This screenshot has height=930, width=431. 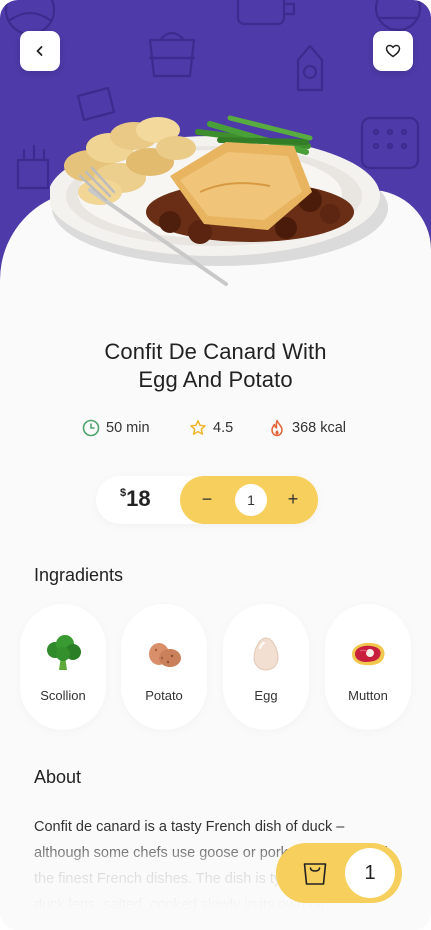 I want to click on ingredient-card-potato: Potato, so click(x=164, y=667).